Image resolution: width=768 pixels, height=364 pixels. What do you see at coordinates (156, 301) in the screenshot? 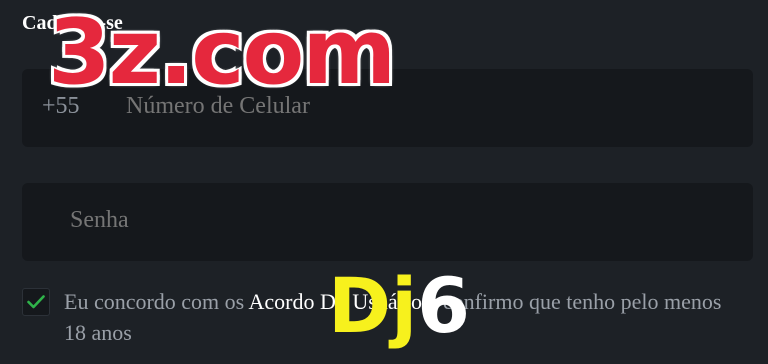
I see `agreement-text-before: Eu concordo com os` at bounding box center [156, 301].